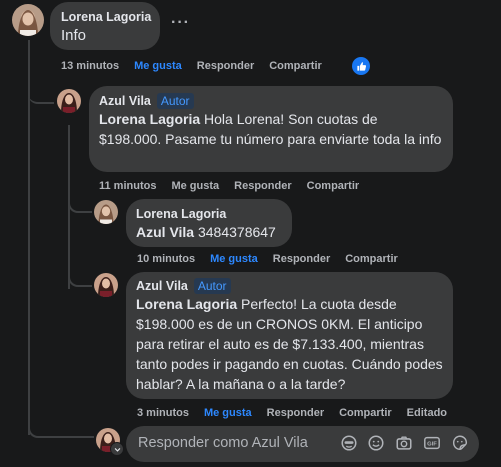 This screenshot has width=501, height=467. I want to click on camera-icon, so click(404, 443).